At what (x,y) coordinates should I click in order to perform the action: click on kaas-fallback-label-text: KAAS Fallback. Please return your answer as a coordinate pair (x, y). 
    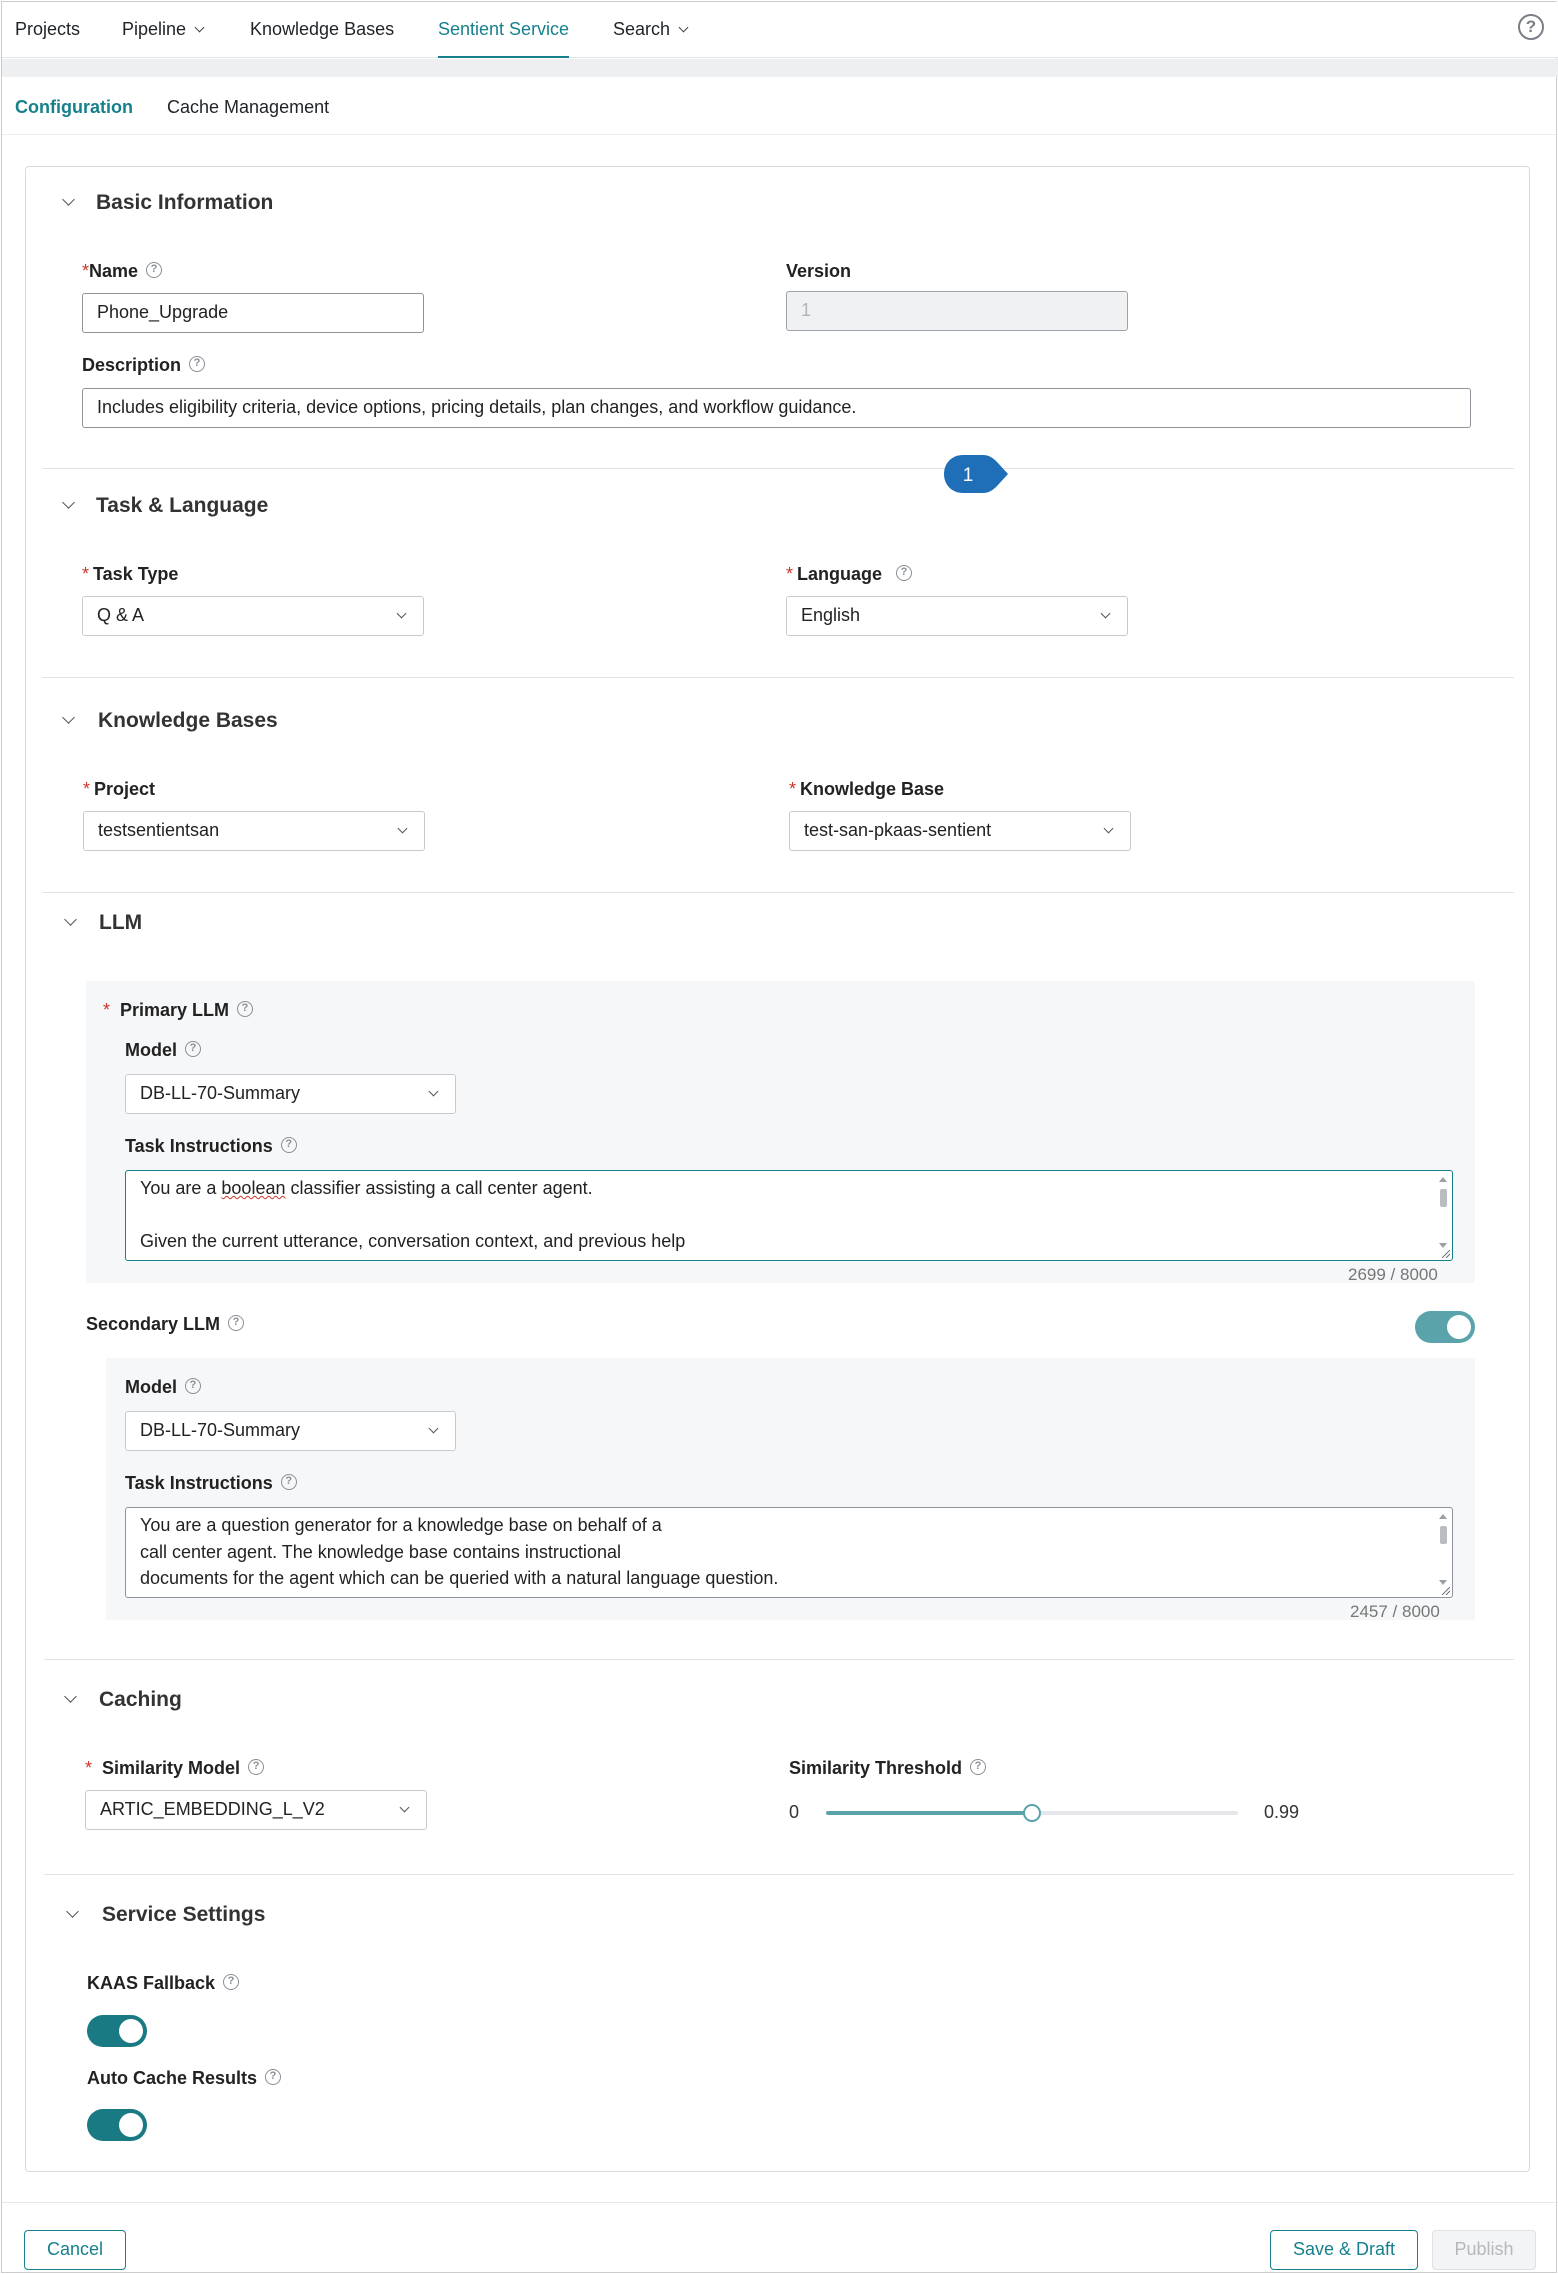
    Looking at the image, I should click on (151, 1983).